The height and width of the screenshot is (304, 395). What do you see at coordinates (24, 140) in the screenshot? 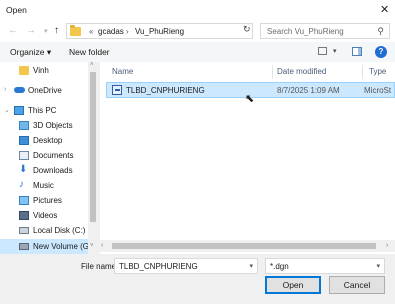
I see `desktop-icon` at bounding box center [24, 140].